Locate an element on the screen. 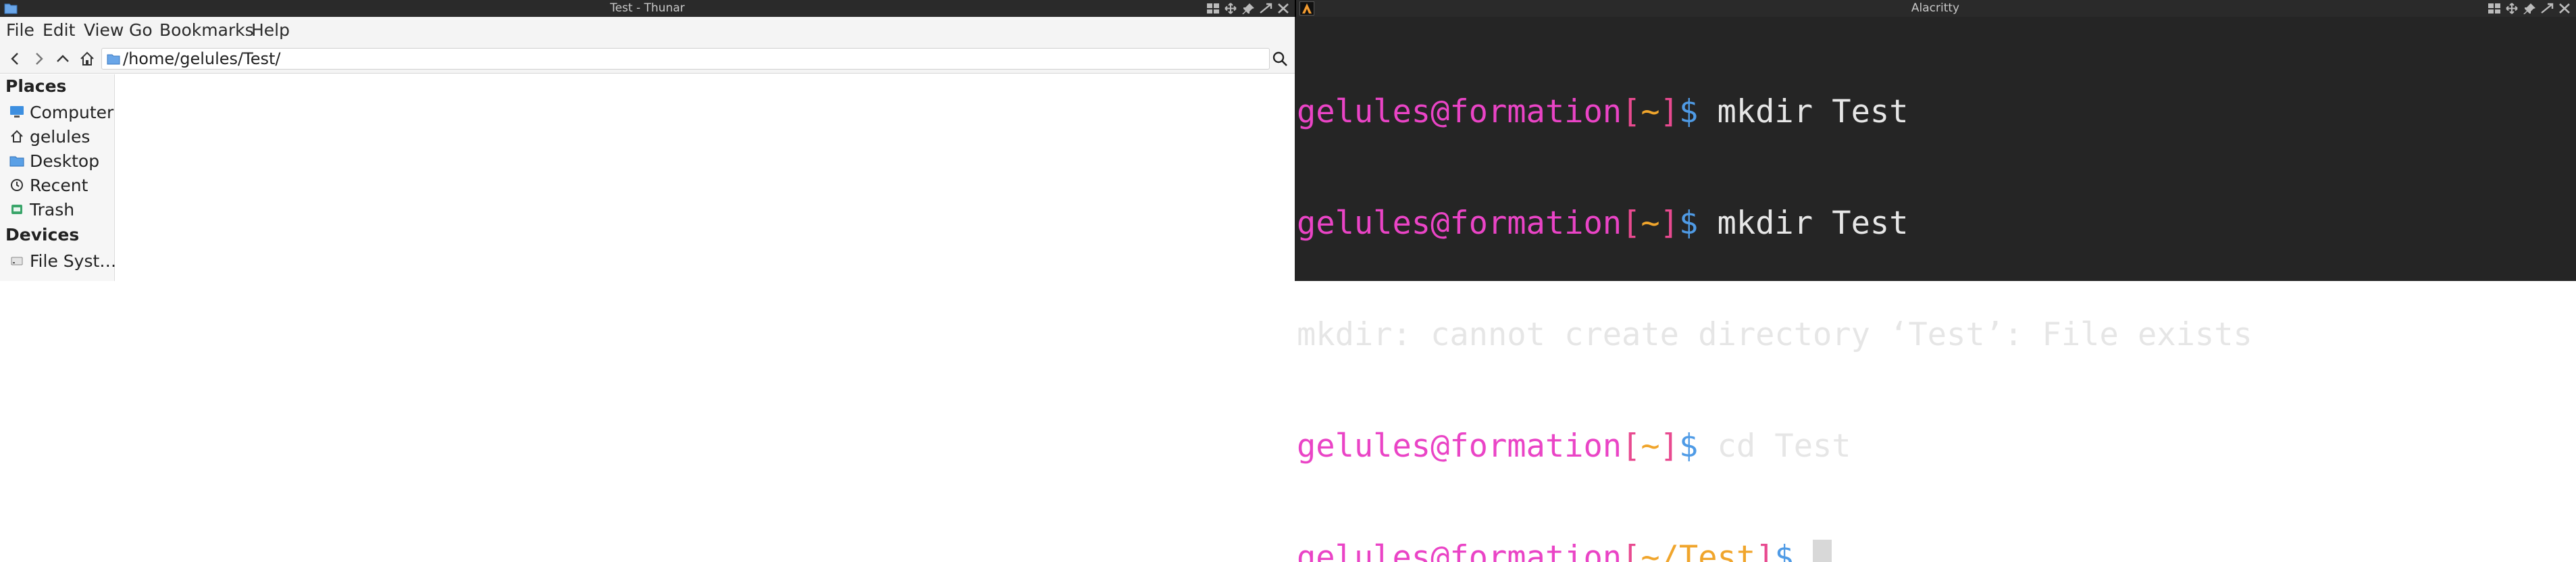  sidebar-item-desktop: Desktop is located at coordinates (54, 160).